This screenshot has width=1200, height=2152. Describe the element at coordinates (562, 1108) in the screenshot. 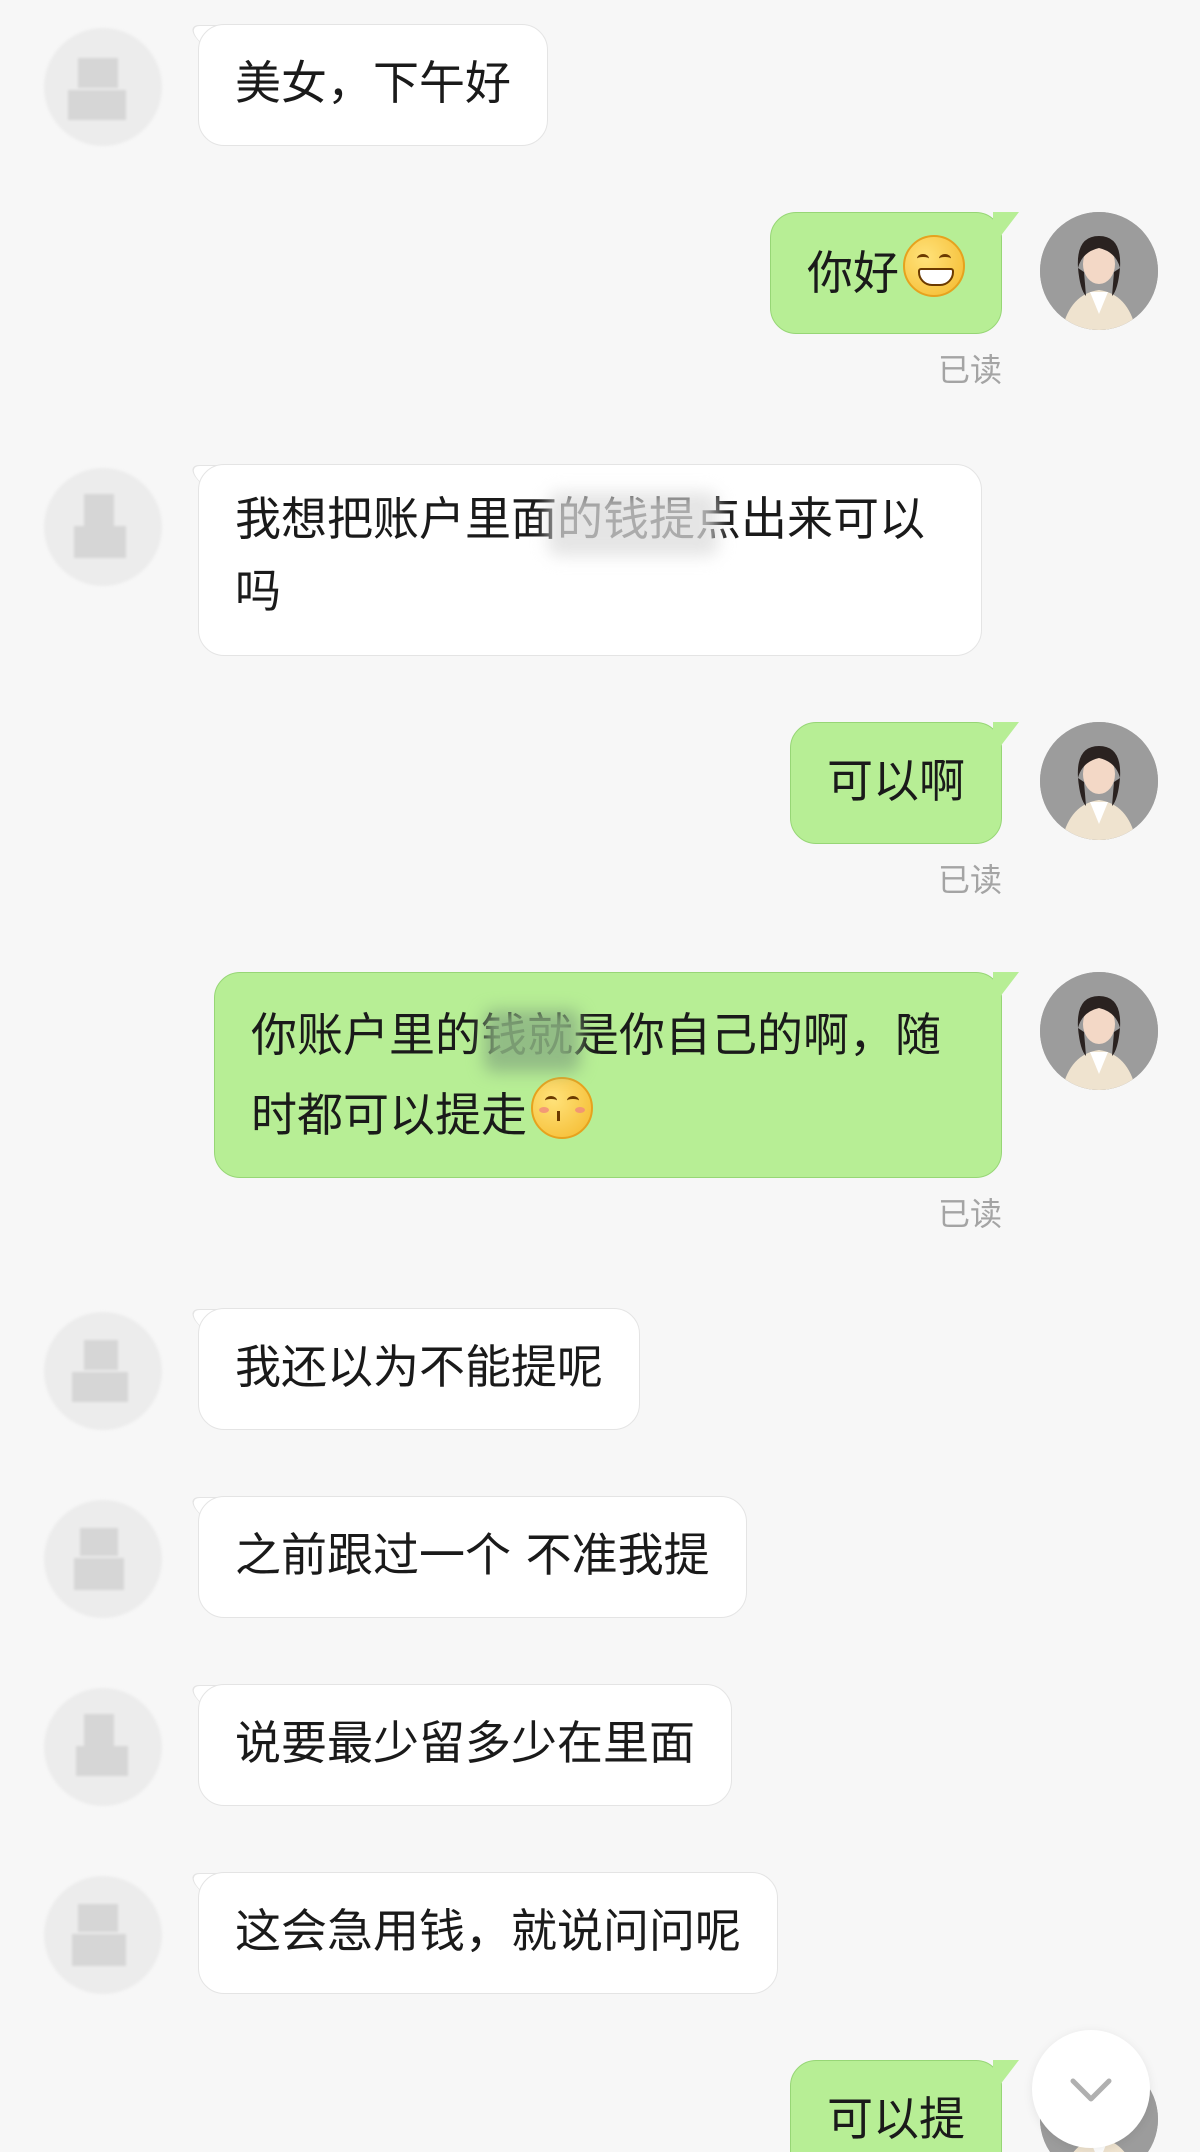

I see `kissing-face-icon` at that location.